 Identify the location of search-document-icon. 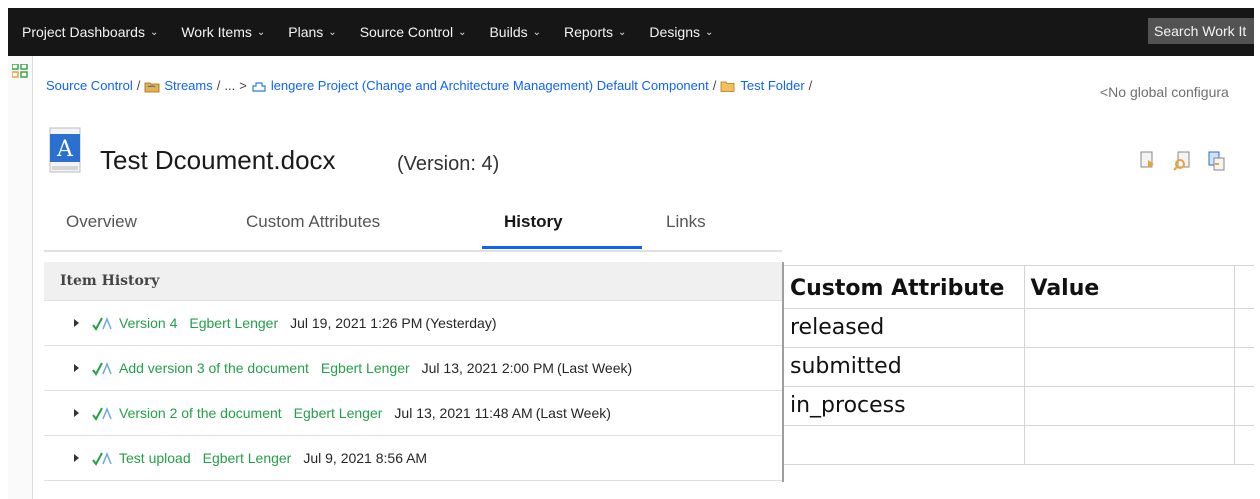
(1182, 161).